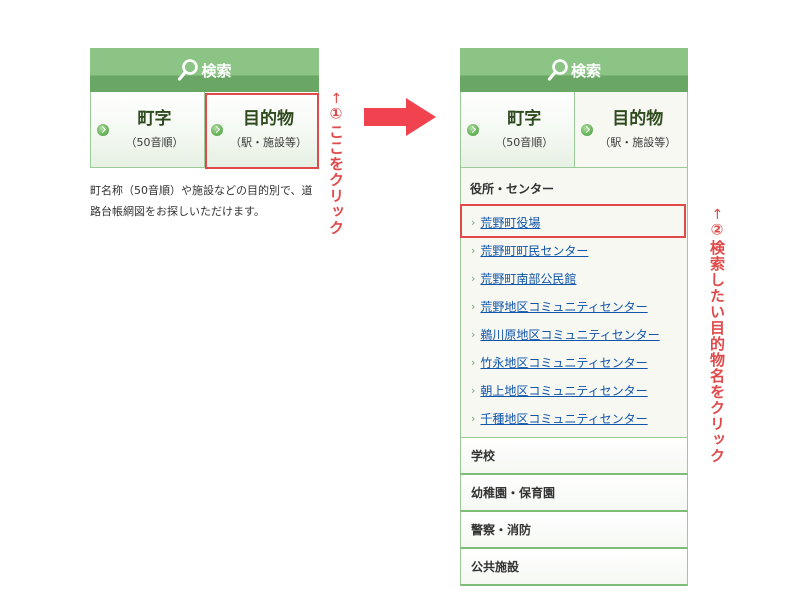 Image resolution: width=800 pixels, height=600 pixels. I want to click on annotation-step1: ←①ここをクリック, so click(336, 164).